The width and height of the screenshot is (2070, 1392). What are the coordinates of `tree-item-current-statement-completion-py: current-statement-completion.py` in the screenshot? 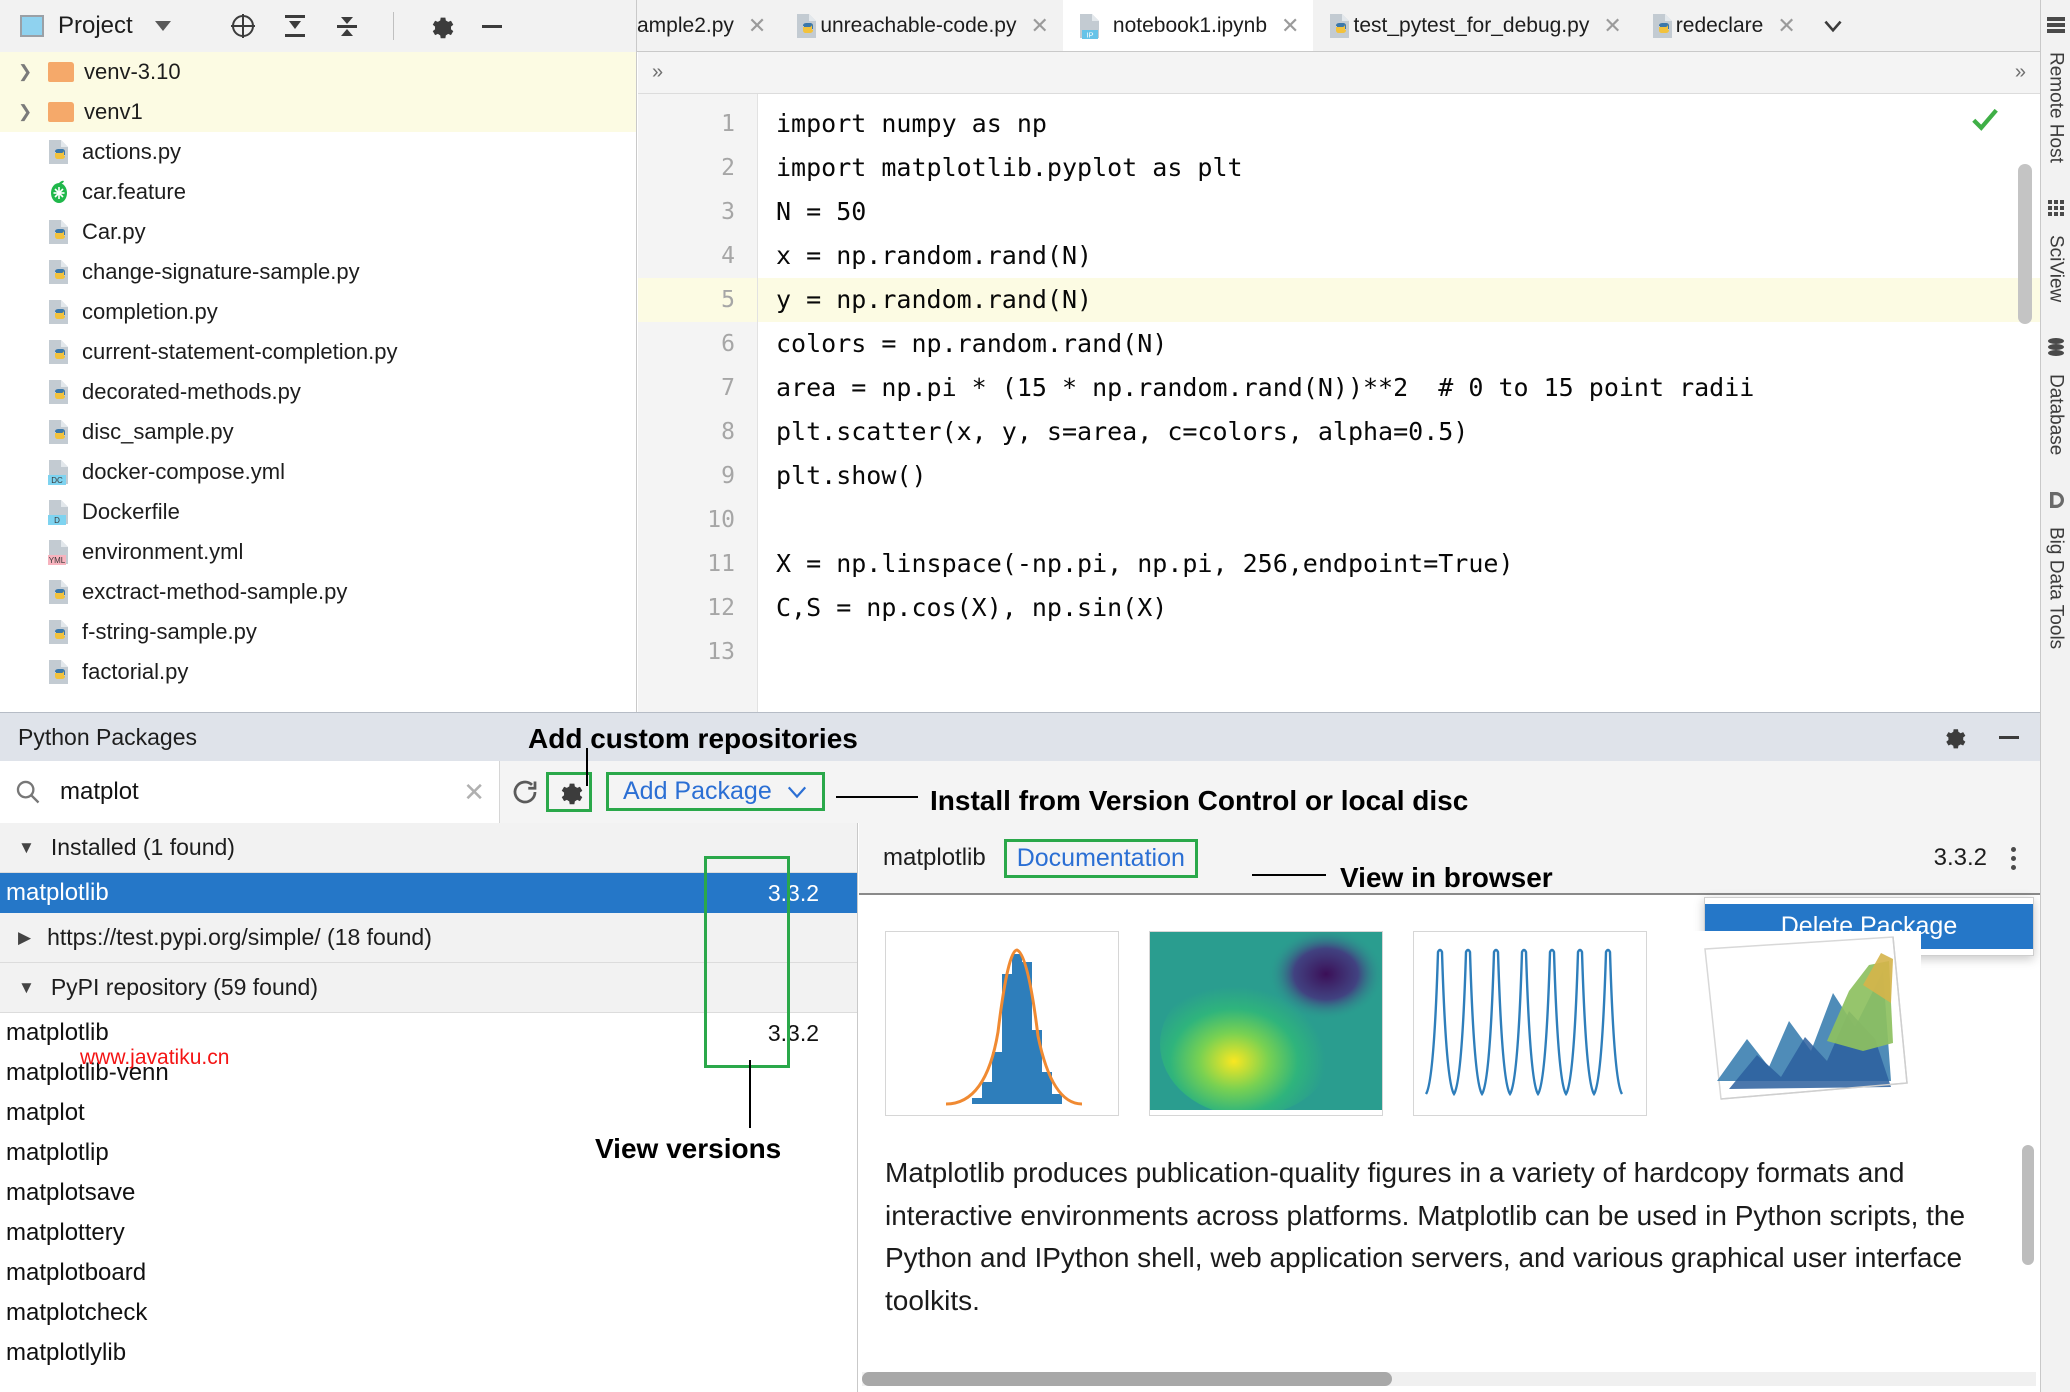 It's located at (318, 352).